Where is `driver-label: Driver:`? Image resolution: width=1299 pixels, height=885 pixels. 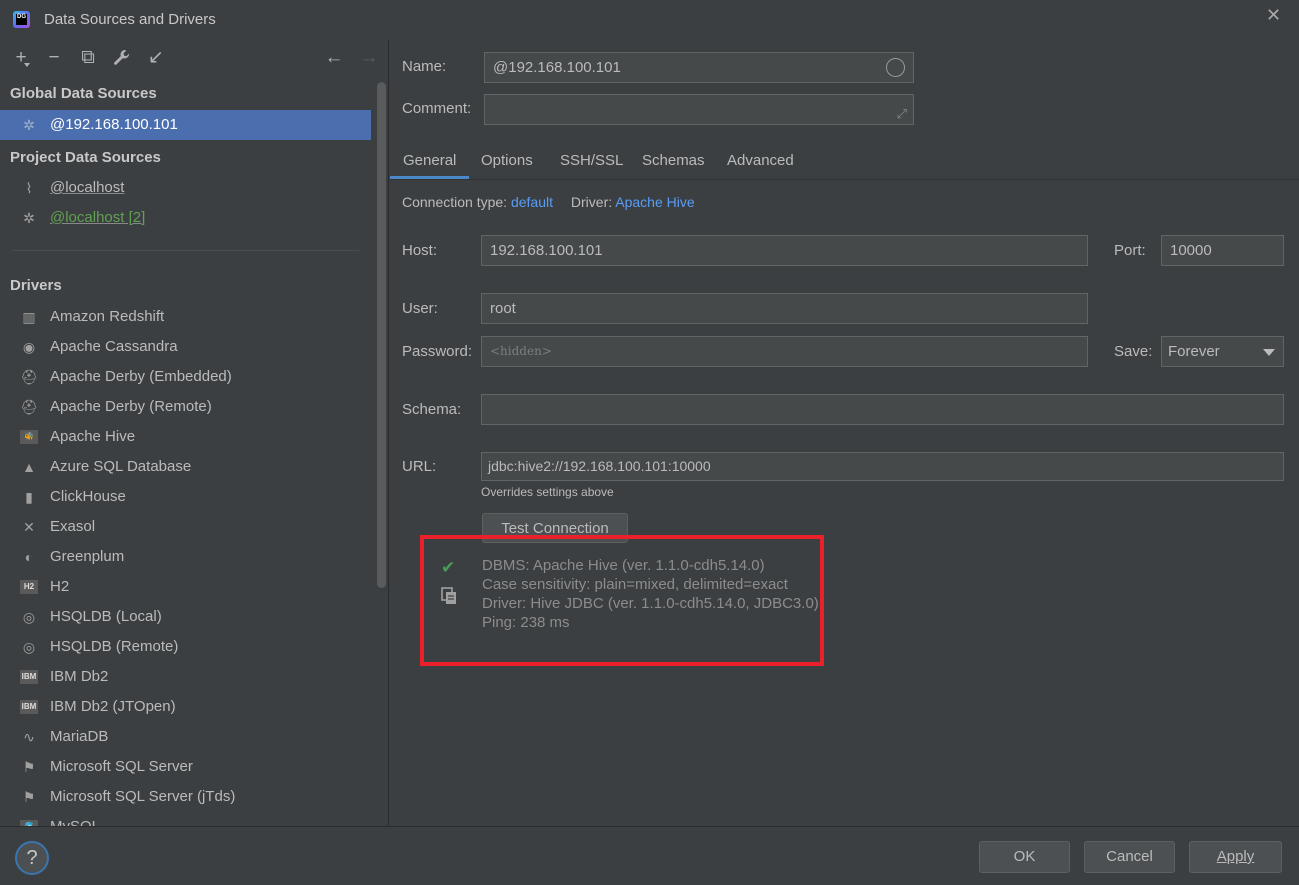 driver-label: Driver: is located at coordinates (591, 202).